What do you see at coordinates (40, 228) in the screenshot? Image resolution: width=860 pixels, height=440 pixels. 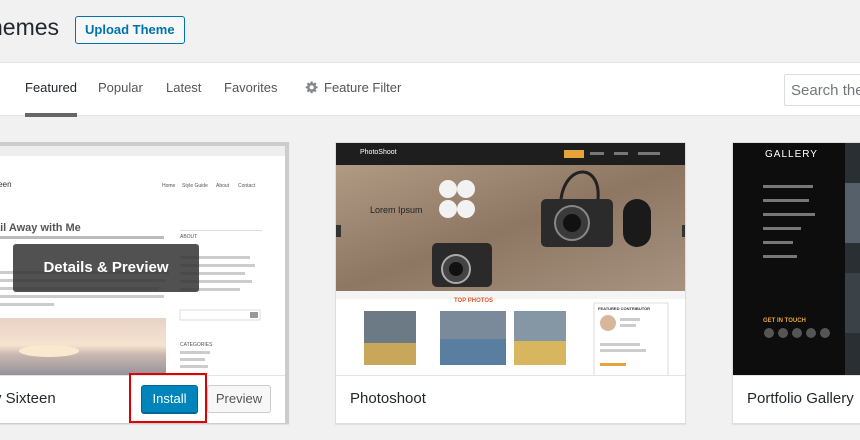 I see `preview-heading: ail Away with Me` at bounding box center [40, 228].